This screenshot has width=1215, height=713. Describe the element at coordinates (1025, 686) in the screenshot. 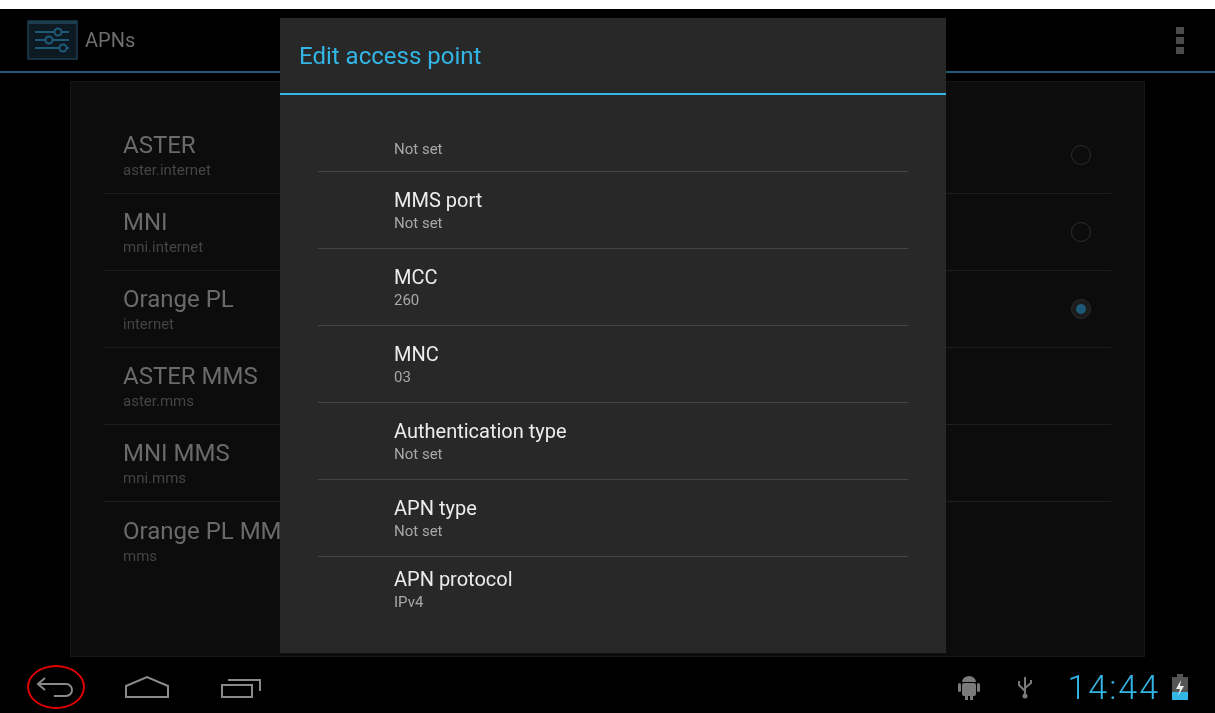

I see `usb-icon` at that location.